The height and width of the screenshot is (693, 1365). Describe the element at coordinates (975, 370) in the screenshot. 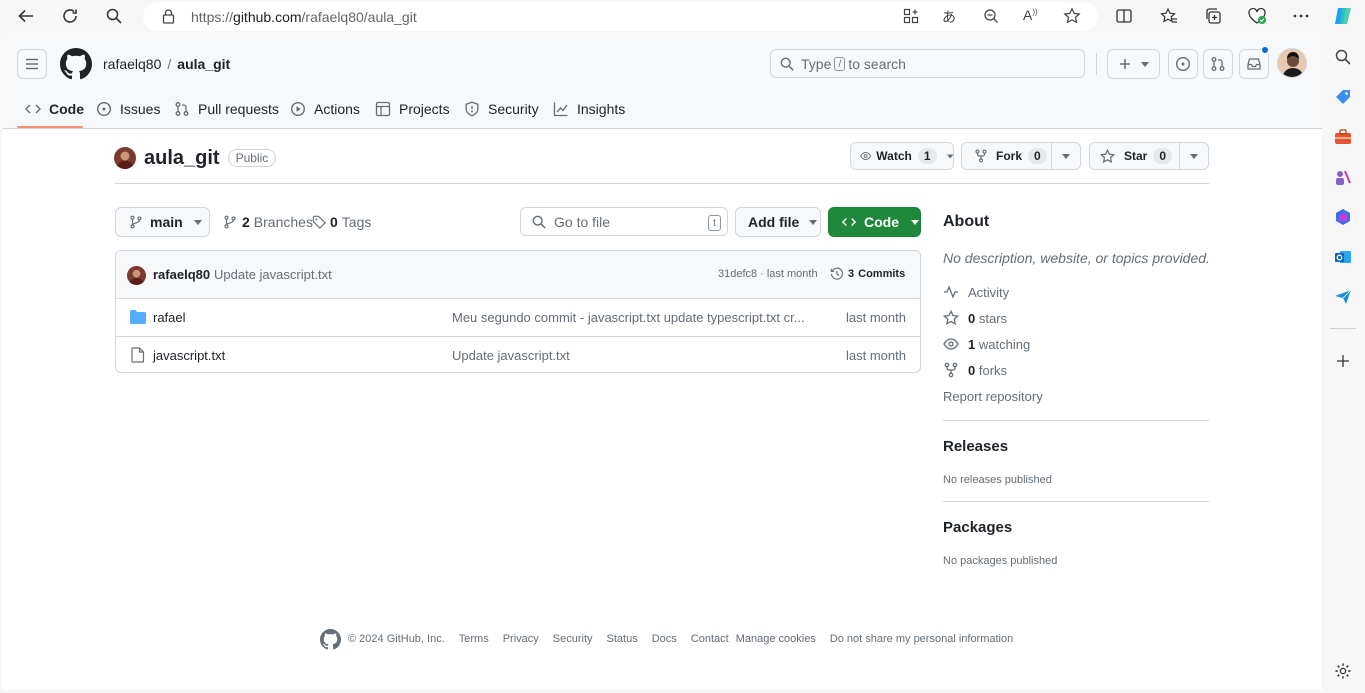

I see `forks-link: 0 forks` at that location.